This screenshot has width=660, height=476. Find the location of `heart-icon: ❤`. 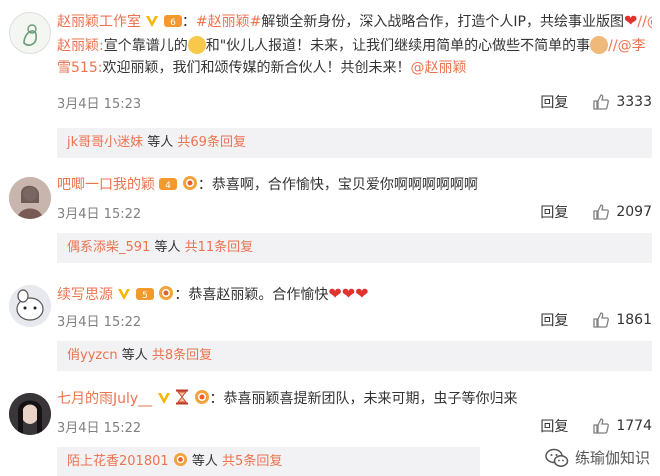

heart-icon: ❤ is located at coordinates (630, 20).